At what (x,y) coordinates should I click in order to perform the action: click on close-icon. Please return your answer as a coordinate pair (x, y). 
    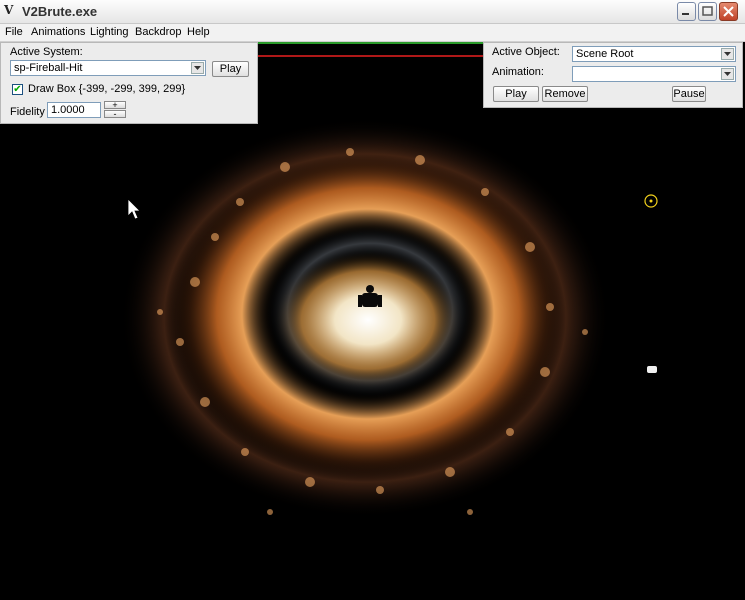
    Looking at the image, I should click on (728, 11).